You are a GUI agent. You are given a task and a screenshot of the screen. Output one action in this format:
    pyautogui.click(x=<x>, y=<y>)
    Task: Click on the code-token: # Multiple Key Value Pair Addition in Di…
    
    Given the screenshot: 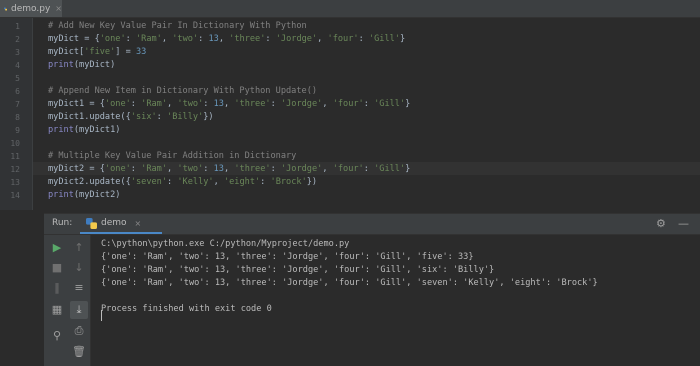 What is the action you would take?
    pyautogui.click(x=172, y=156)
    